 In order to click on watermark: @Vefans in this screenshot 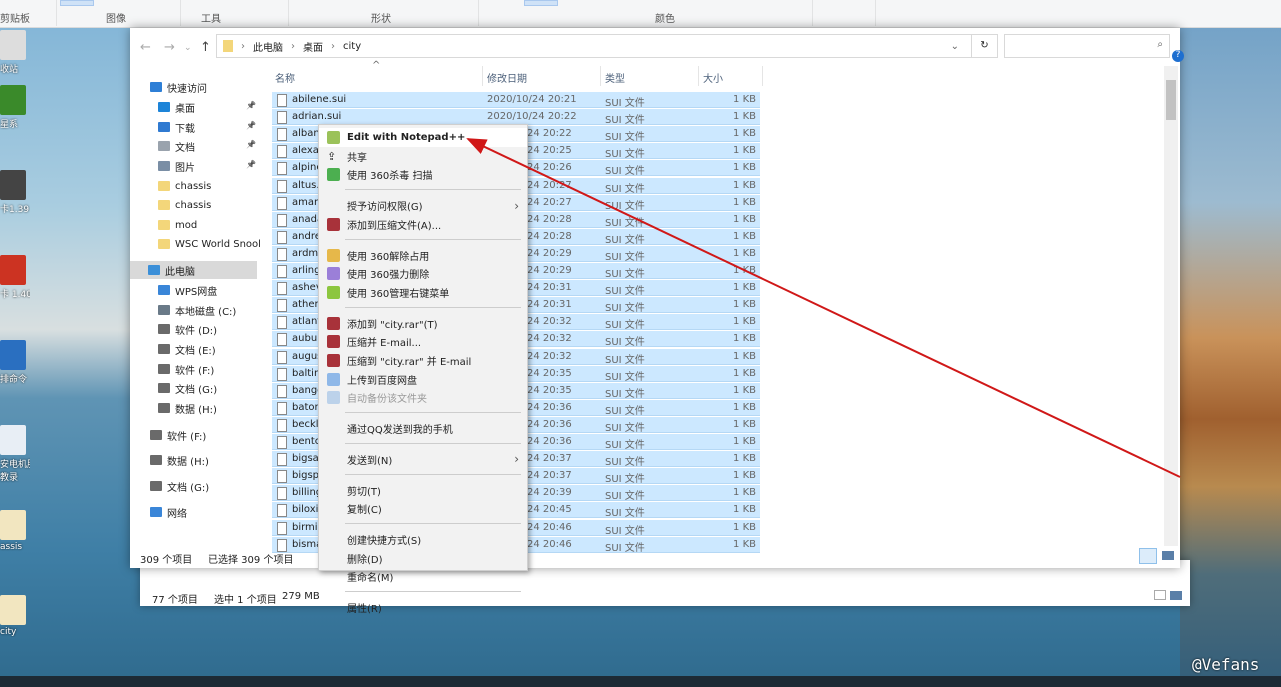, I will do `click(1226, 664)`.